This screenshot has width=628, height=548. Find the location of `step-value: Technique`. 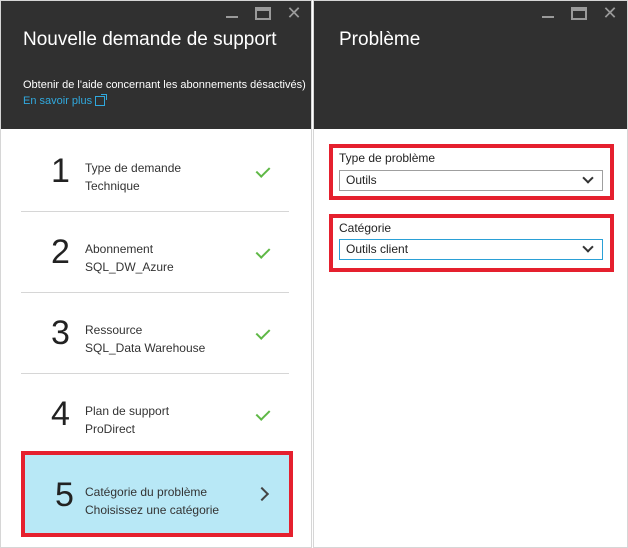

step-value: Technique is located at coordinates (112, 186).